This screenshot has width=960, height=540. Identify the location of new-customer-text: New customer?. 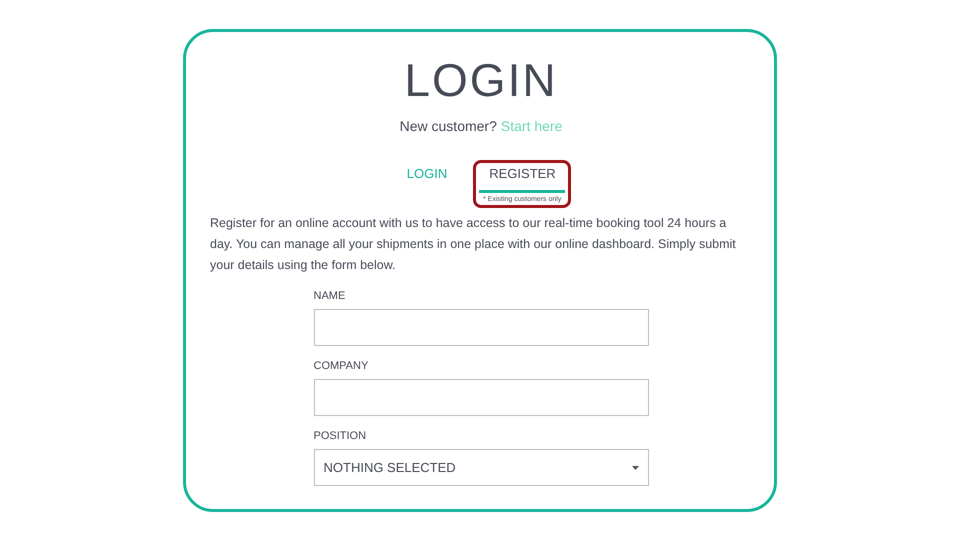
(448, 126).